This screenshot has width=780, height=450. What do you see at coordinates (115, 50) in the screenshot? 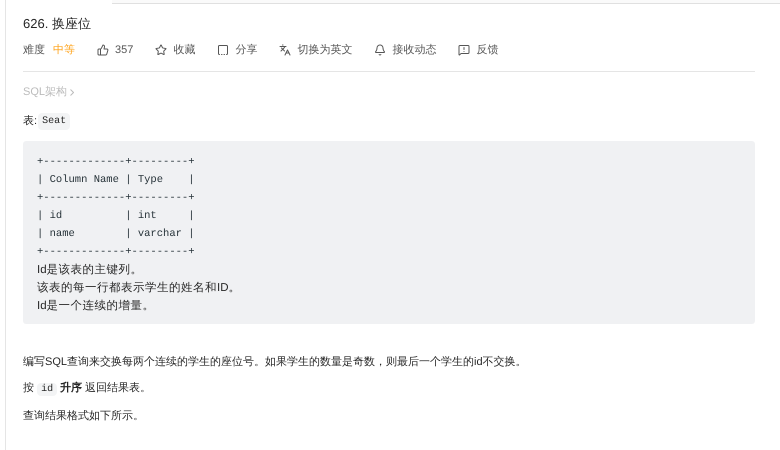
I see `like-button: 357` at bounding box center [115, 50].